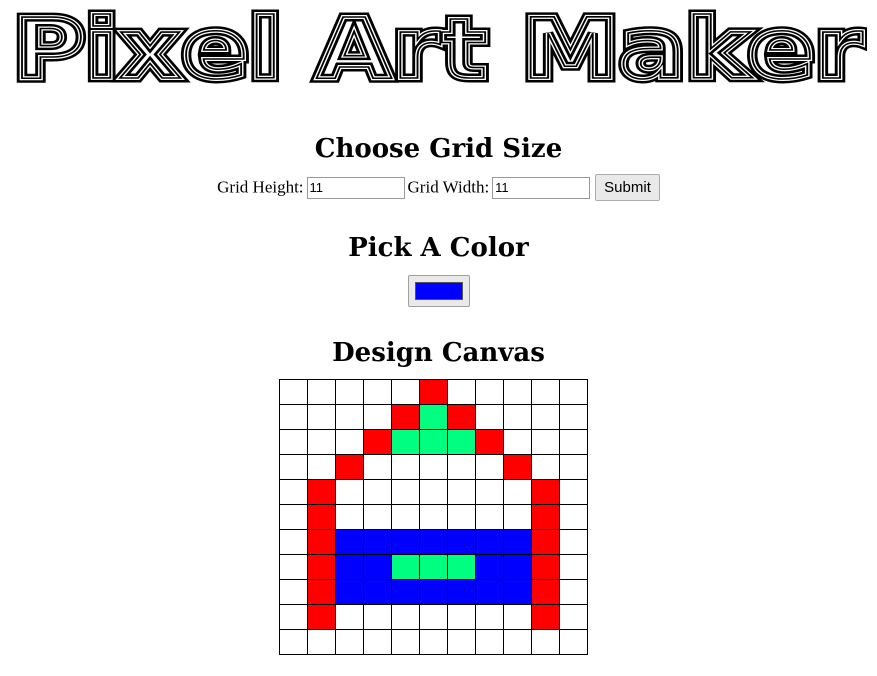 This screenshot has width=877, height=676. I want to click on grid-width-input, so click(541, 187).